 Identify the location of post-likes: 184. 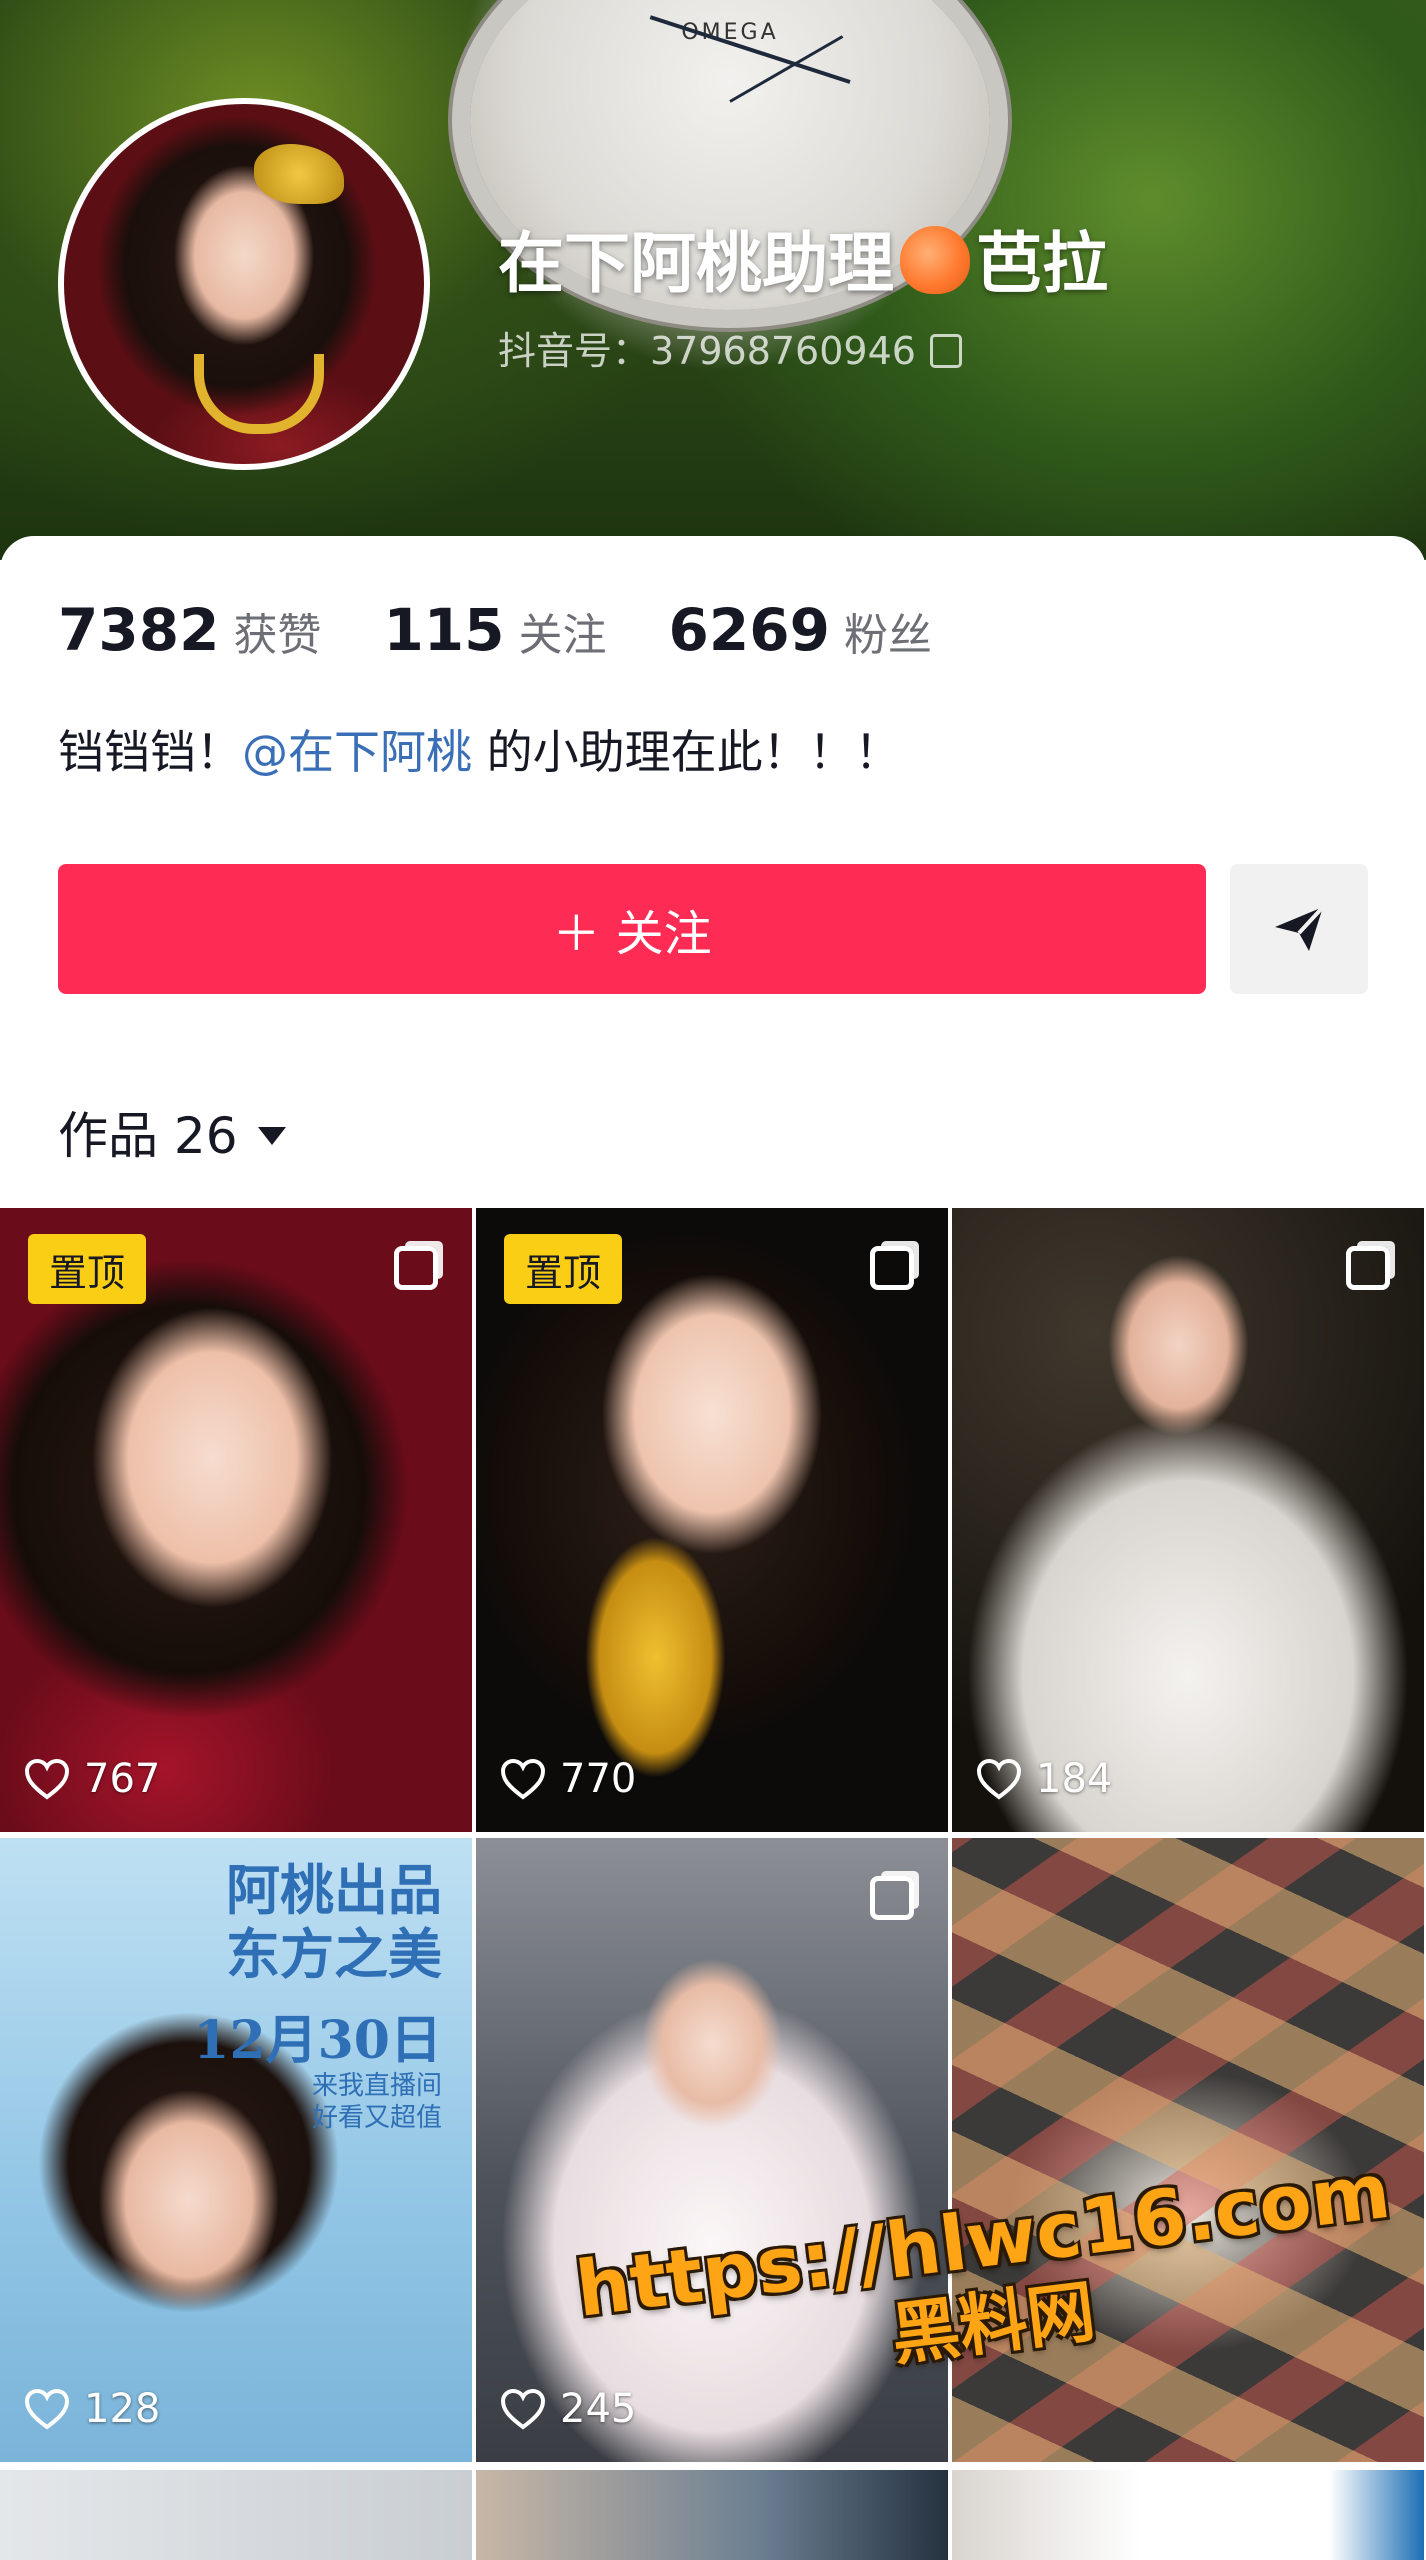
(1044, 1779).